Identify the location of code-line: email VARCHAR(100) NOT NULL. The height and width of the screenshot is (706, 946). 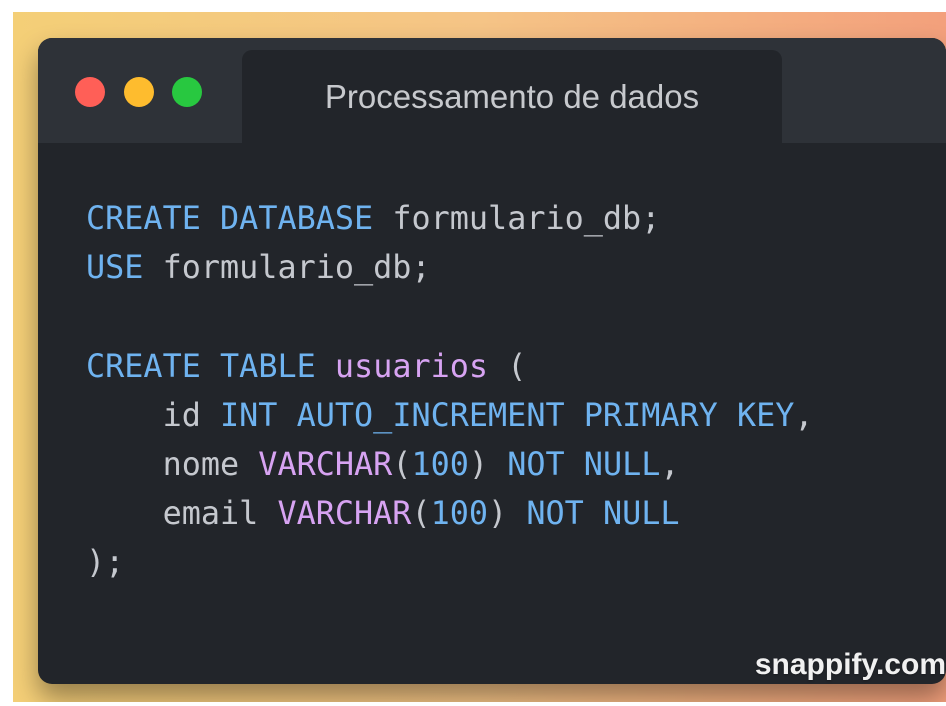
(450, 513).